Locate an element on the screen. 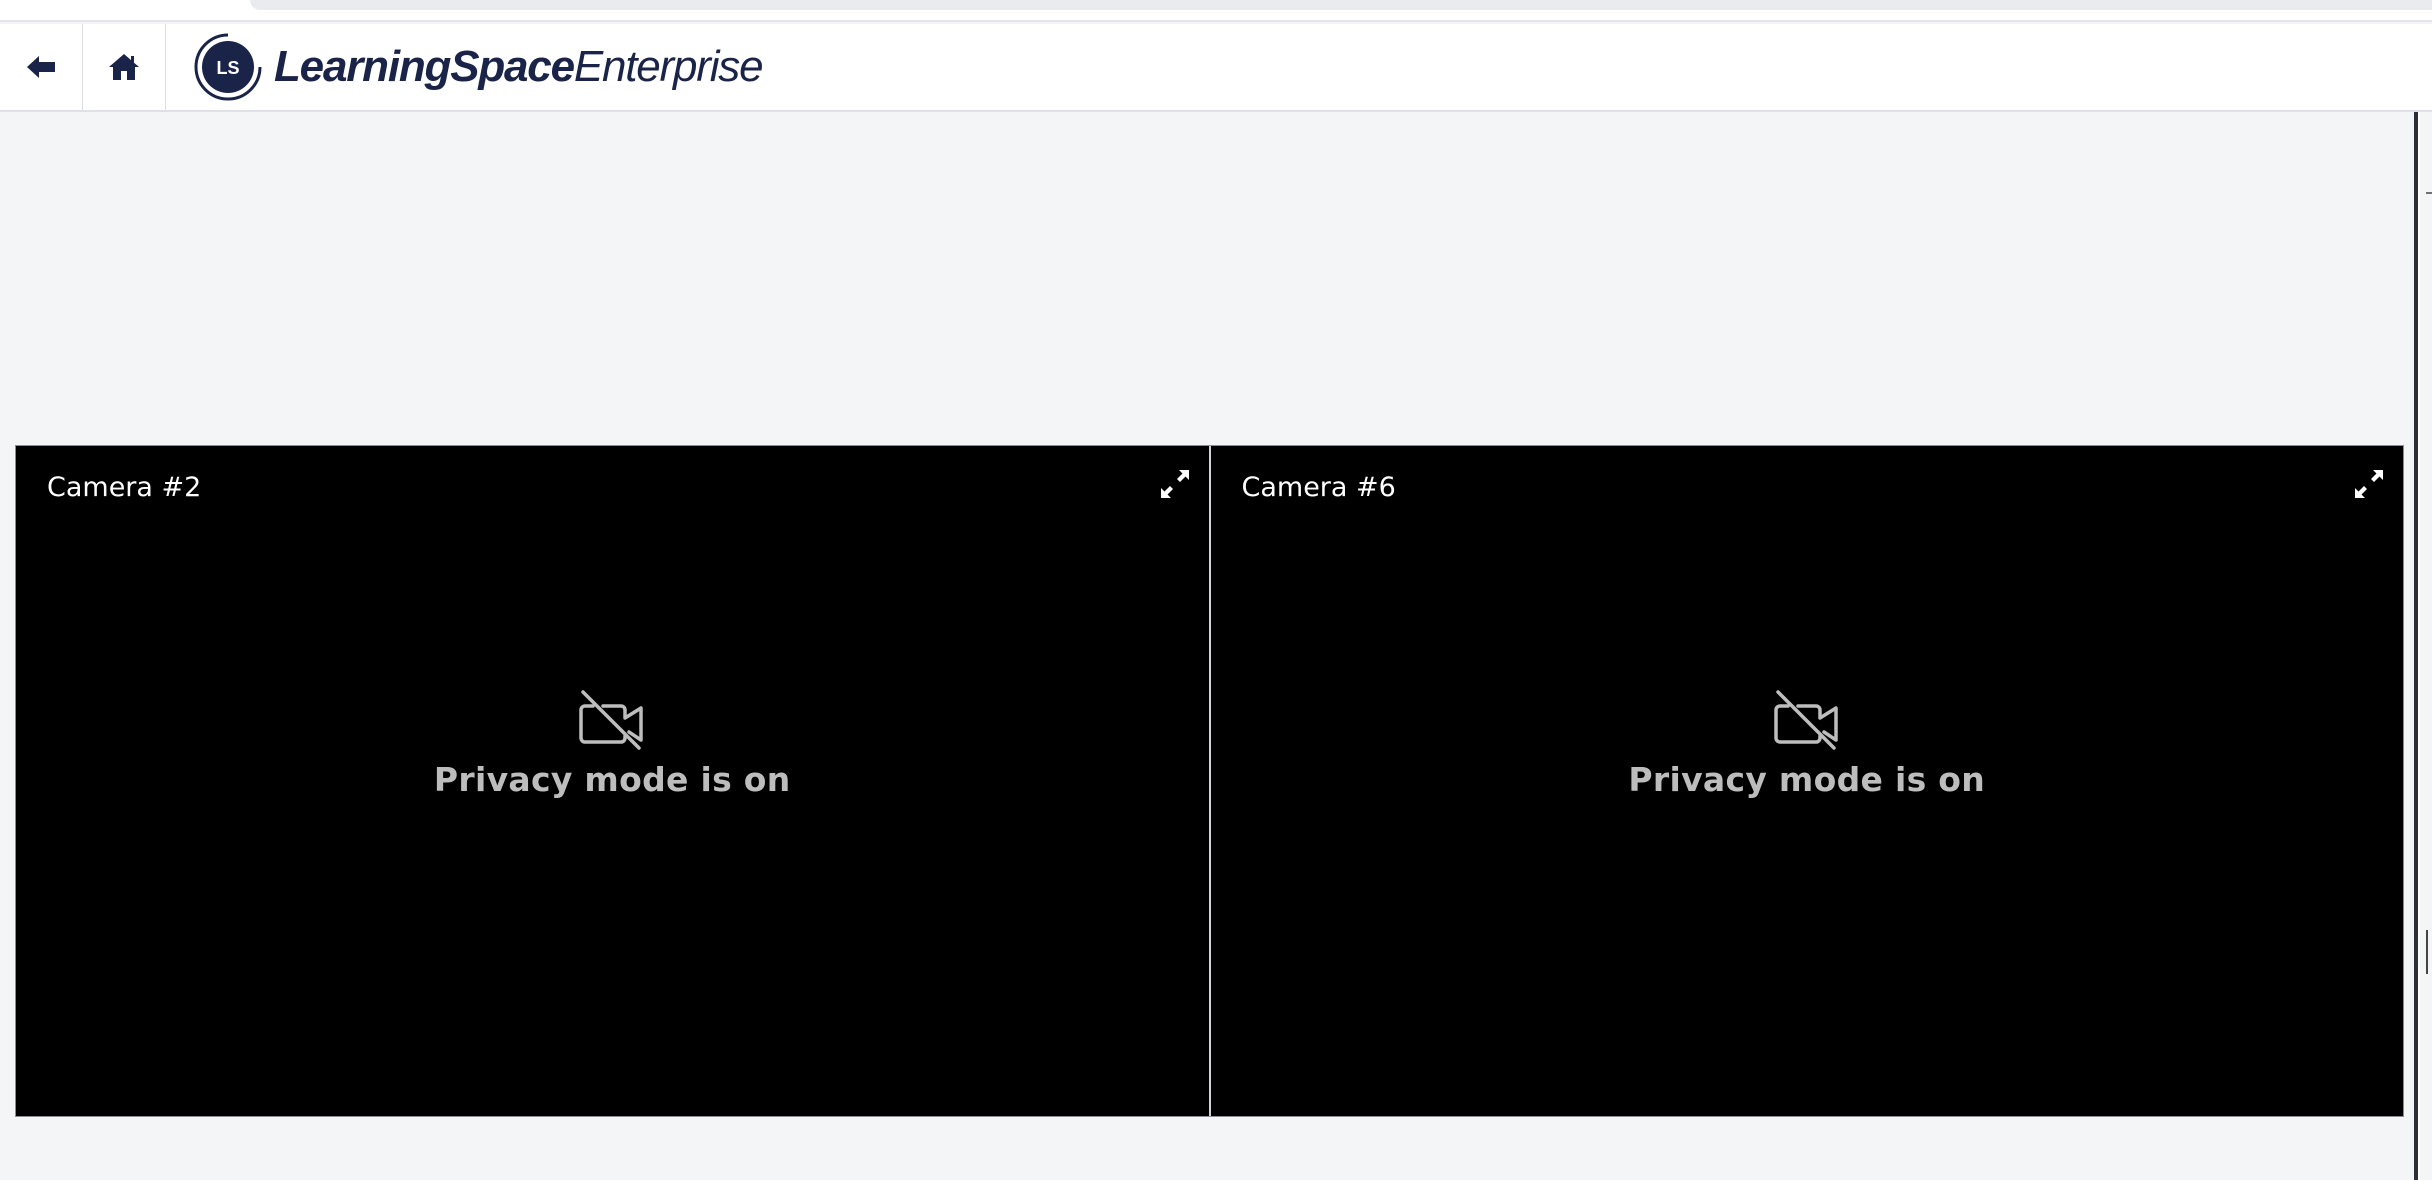  arrow-left-icon is located at coordinates (41, 67).